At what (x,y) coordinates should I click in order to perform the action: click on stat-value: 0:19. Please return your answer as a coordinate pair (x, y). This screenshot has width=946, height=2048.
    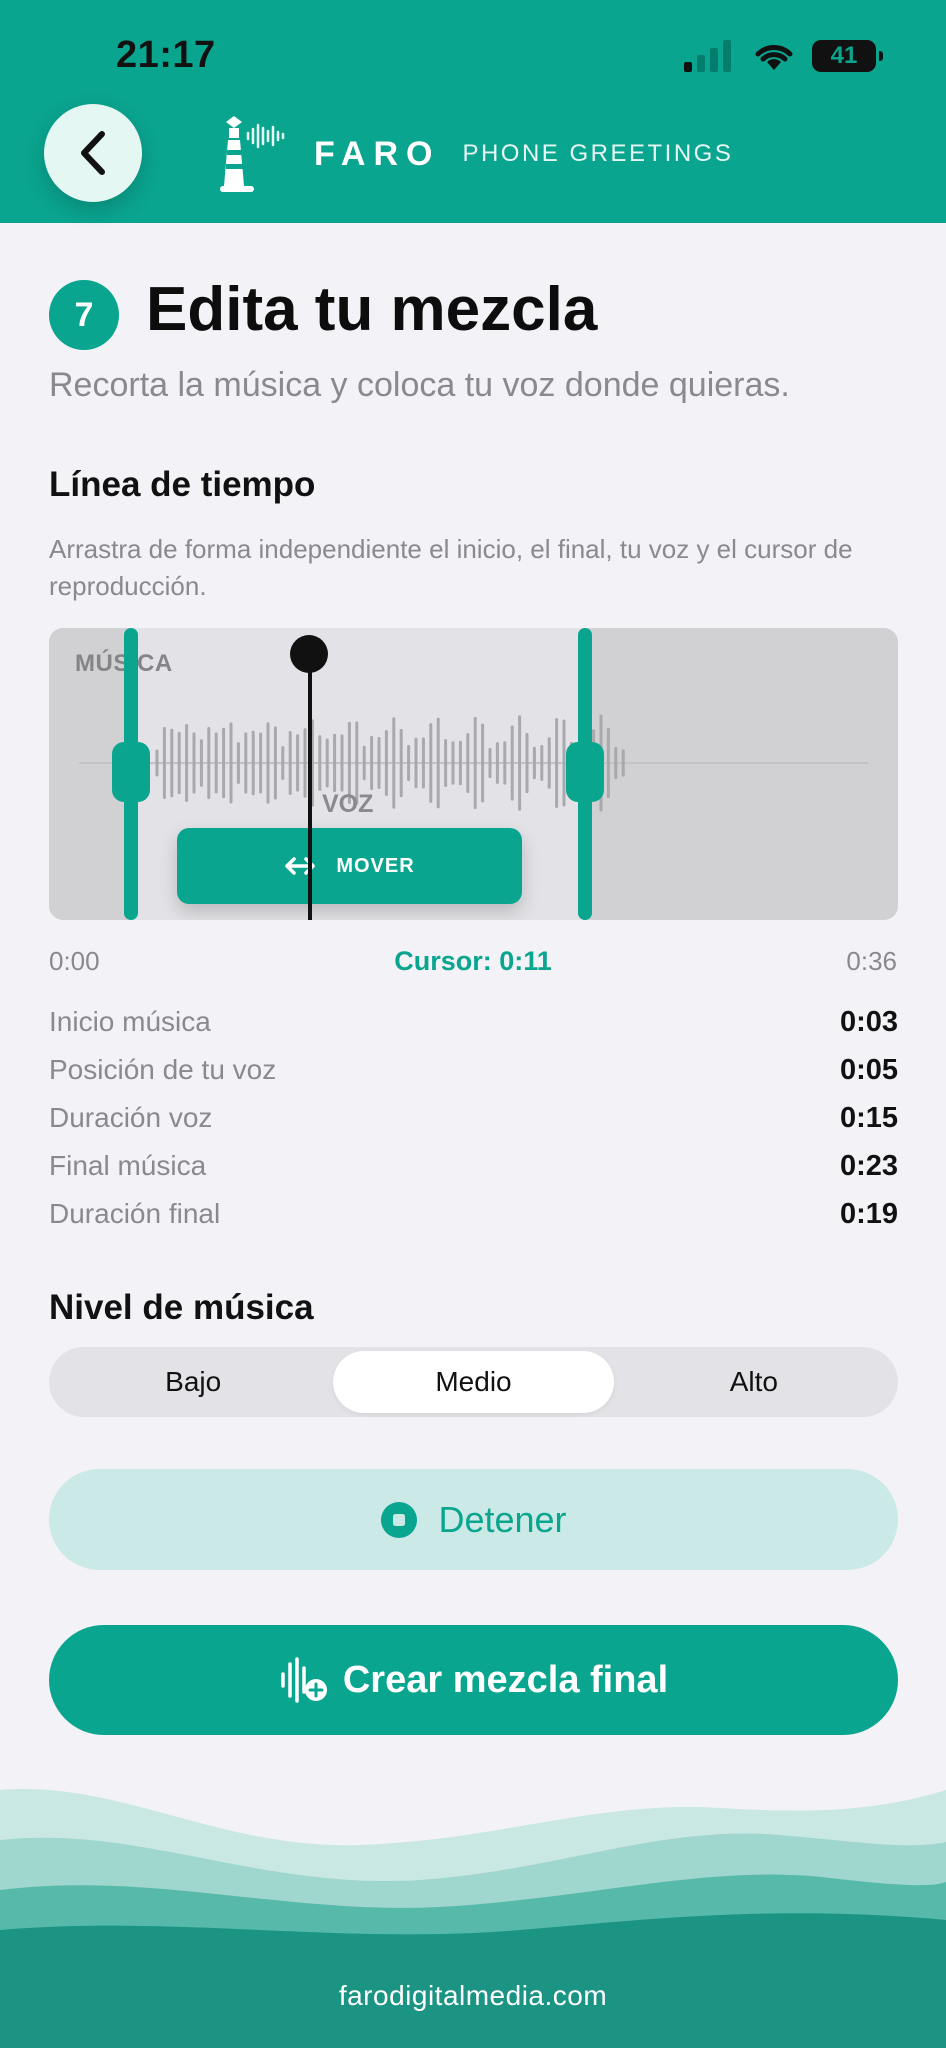
    Looking at the image, I should click on (868, 1213).